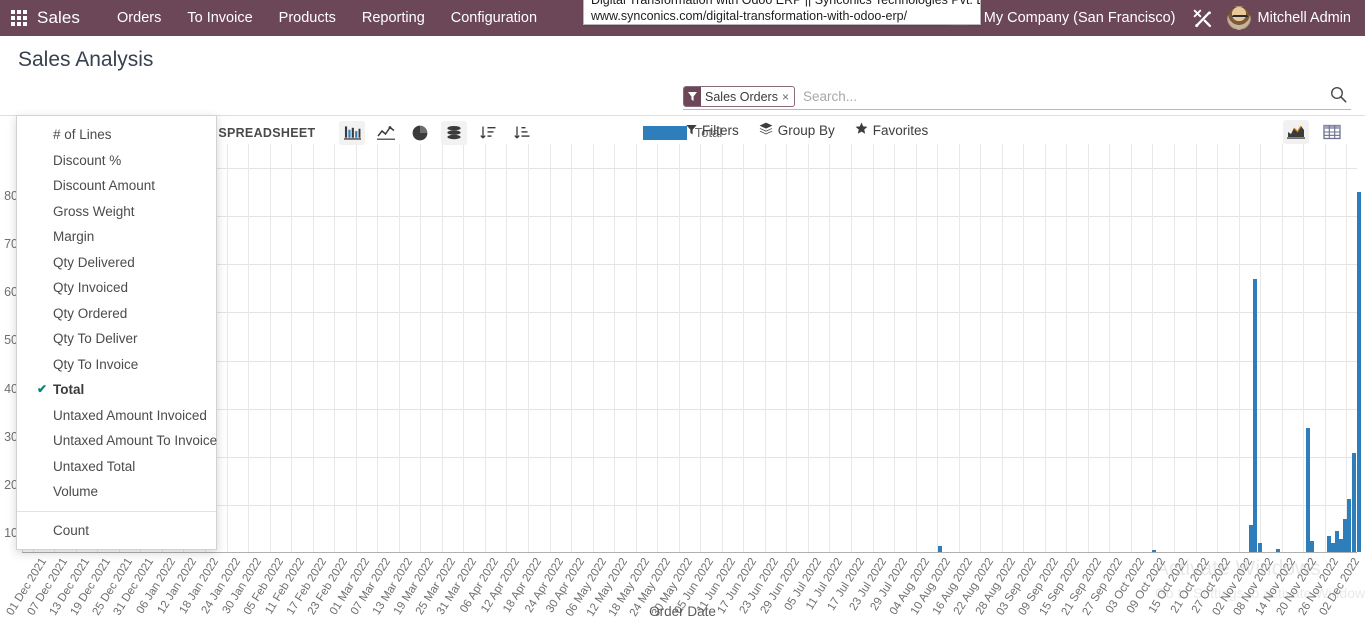  I want to click on measures-menu-item-qty-to-deliver: Qty To Deliver, so click(116, 339).